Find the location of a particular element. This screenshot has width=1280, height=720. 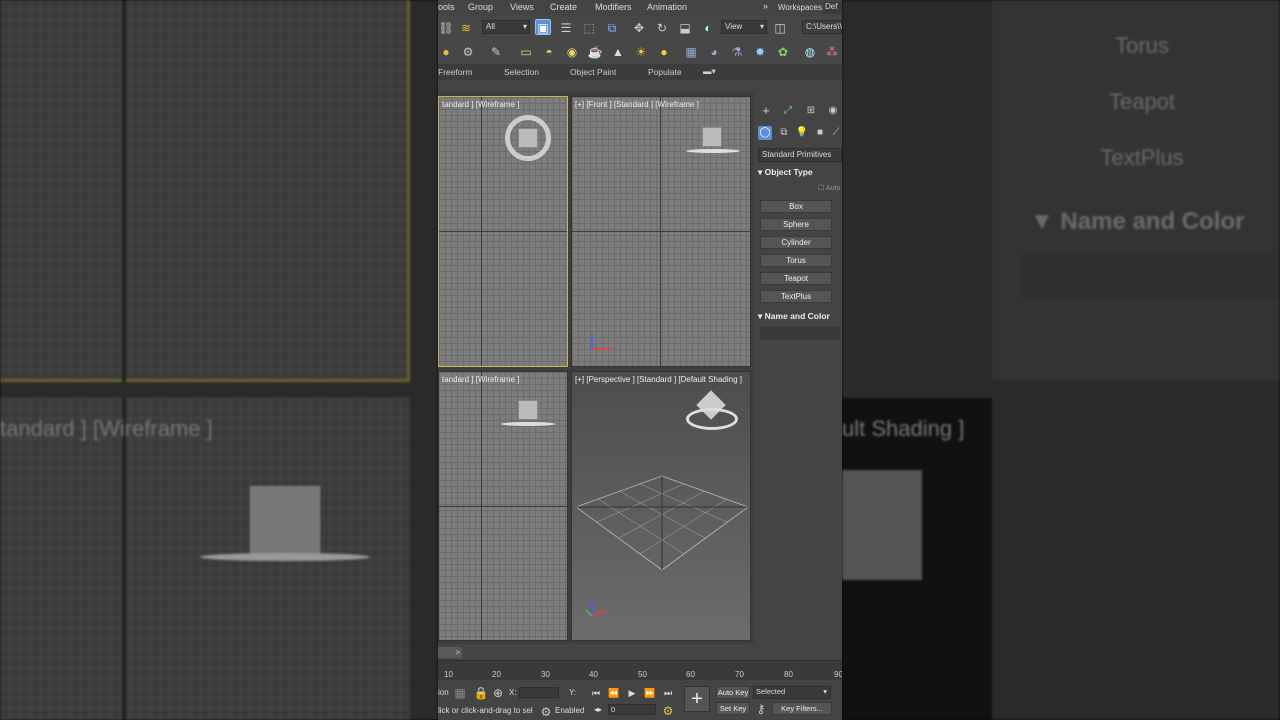

select-object-icon: ▣ is located at coordinates (543, 27).